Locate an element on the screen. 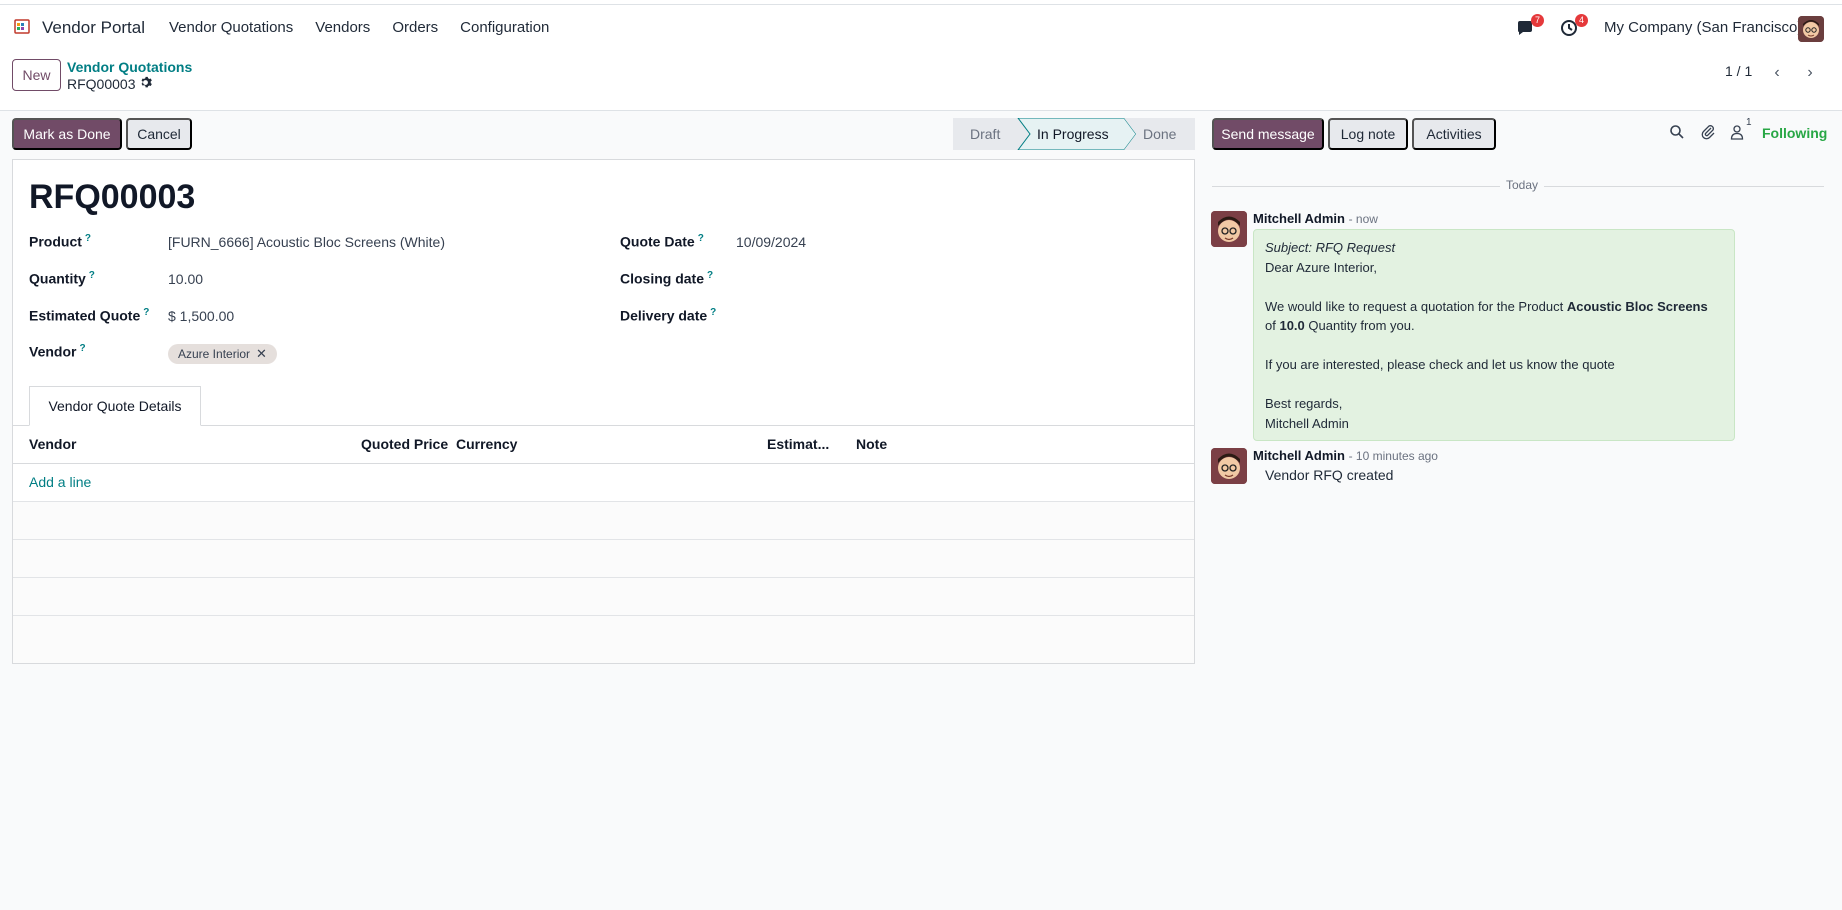 The width and height of the screenshot is (1842, 910). mark-as-done-button: Mark as Done is located at coordinates (67, 134).